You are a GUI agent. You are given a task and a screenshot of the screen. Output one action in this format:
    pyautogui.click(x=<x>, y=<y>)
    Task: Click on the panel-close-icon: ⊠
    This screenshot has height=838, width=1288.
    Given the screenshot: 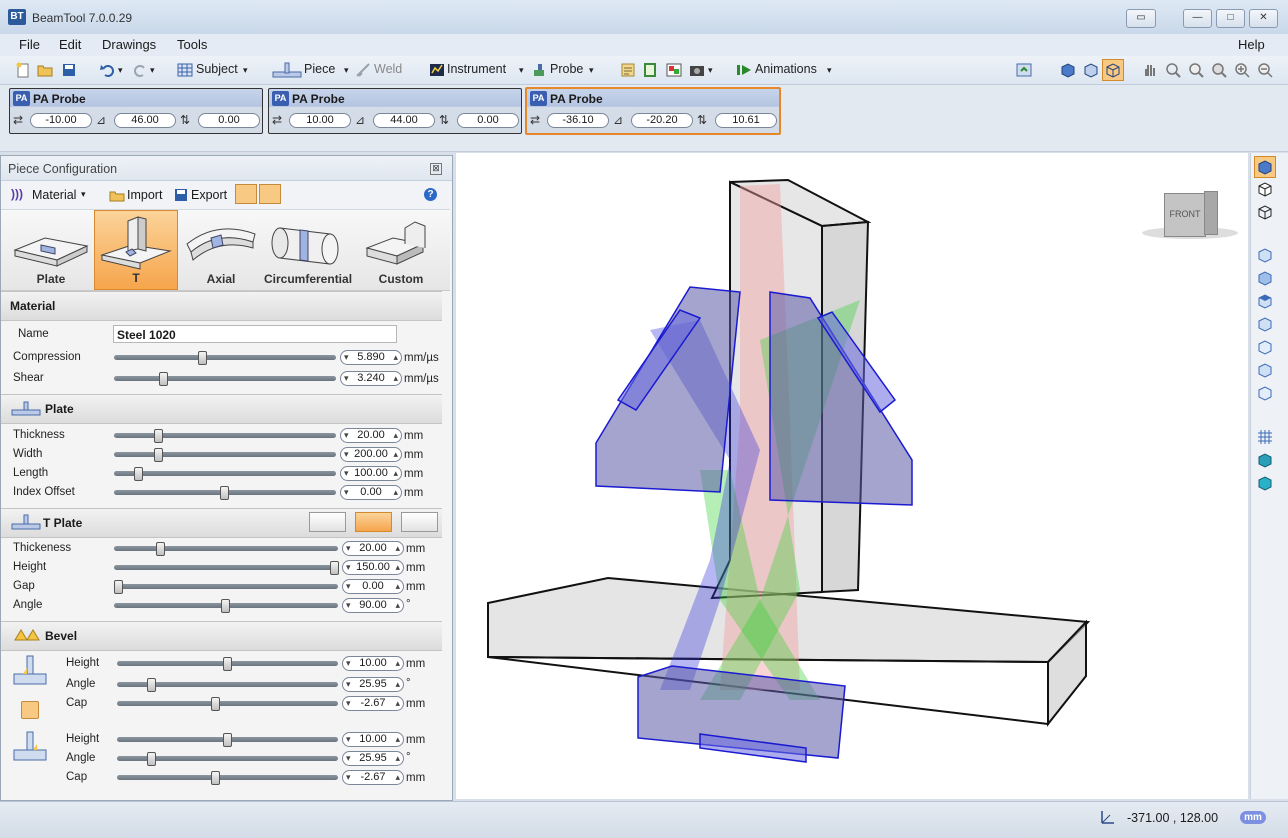 What is the action you would take?
    pyautogui.click(x=436, y=169)
    